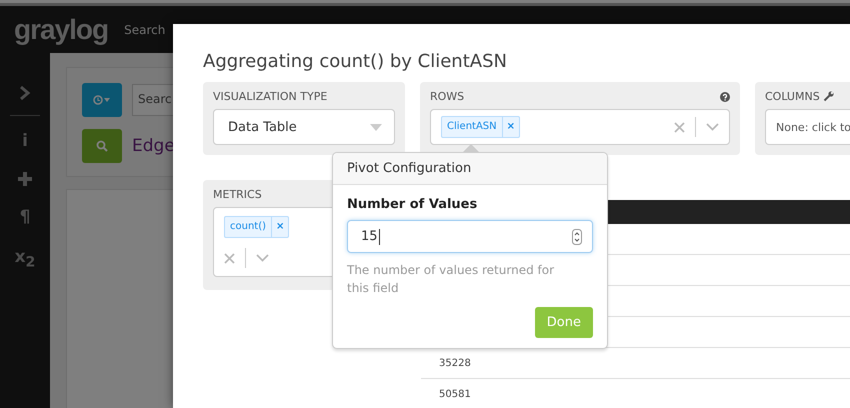 Image resolution: width=850 pixels, height=408 pixels. I want to click on field-chip: ClientASN ×, so click(480, 127).